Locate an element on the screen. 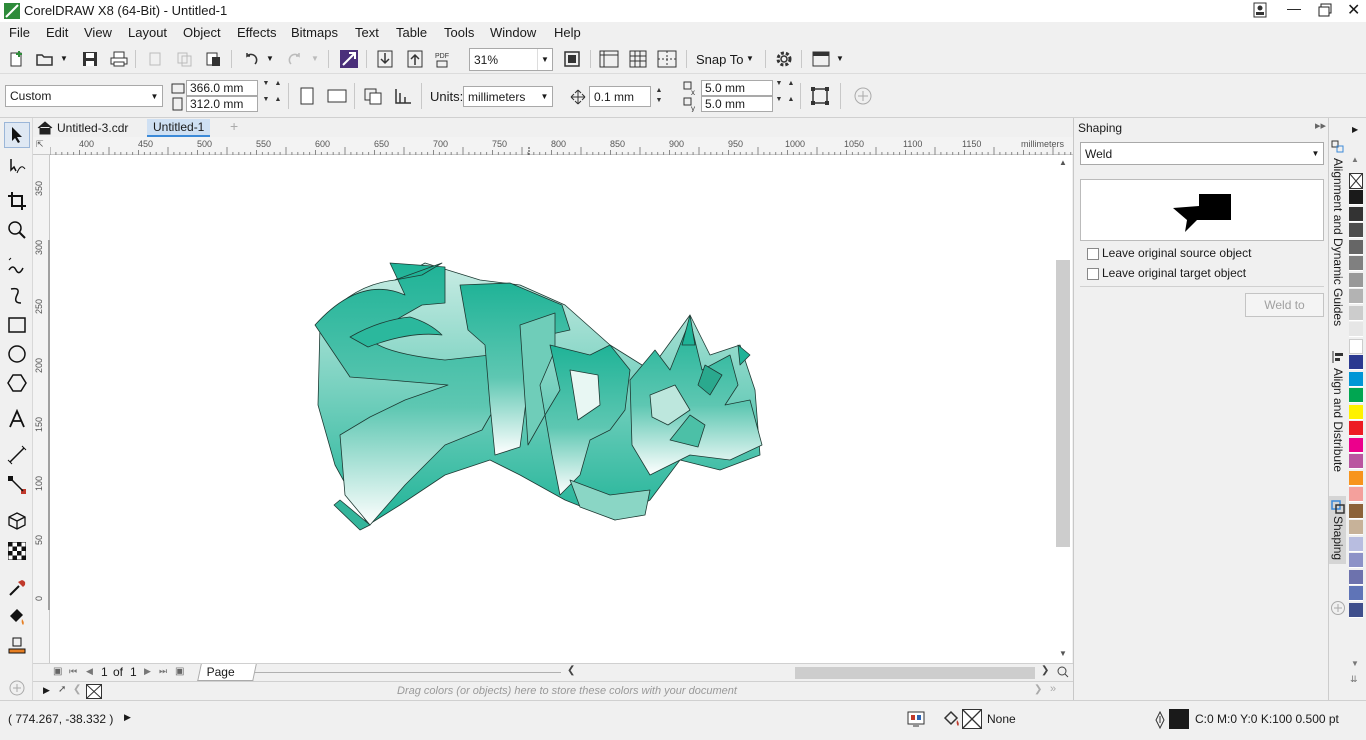  paste-icon is located at coordinates (213, 59).